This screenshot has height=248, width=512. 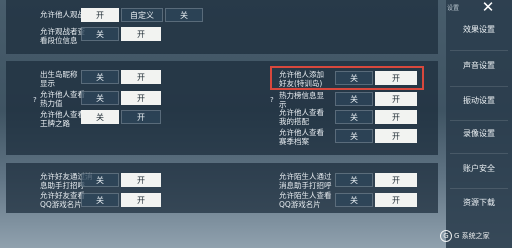 What do you see at coordinates (100, 200) in the screenshot?
I see `friend-qq-card-off-button: 关` at bounding box center [100, 200].